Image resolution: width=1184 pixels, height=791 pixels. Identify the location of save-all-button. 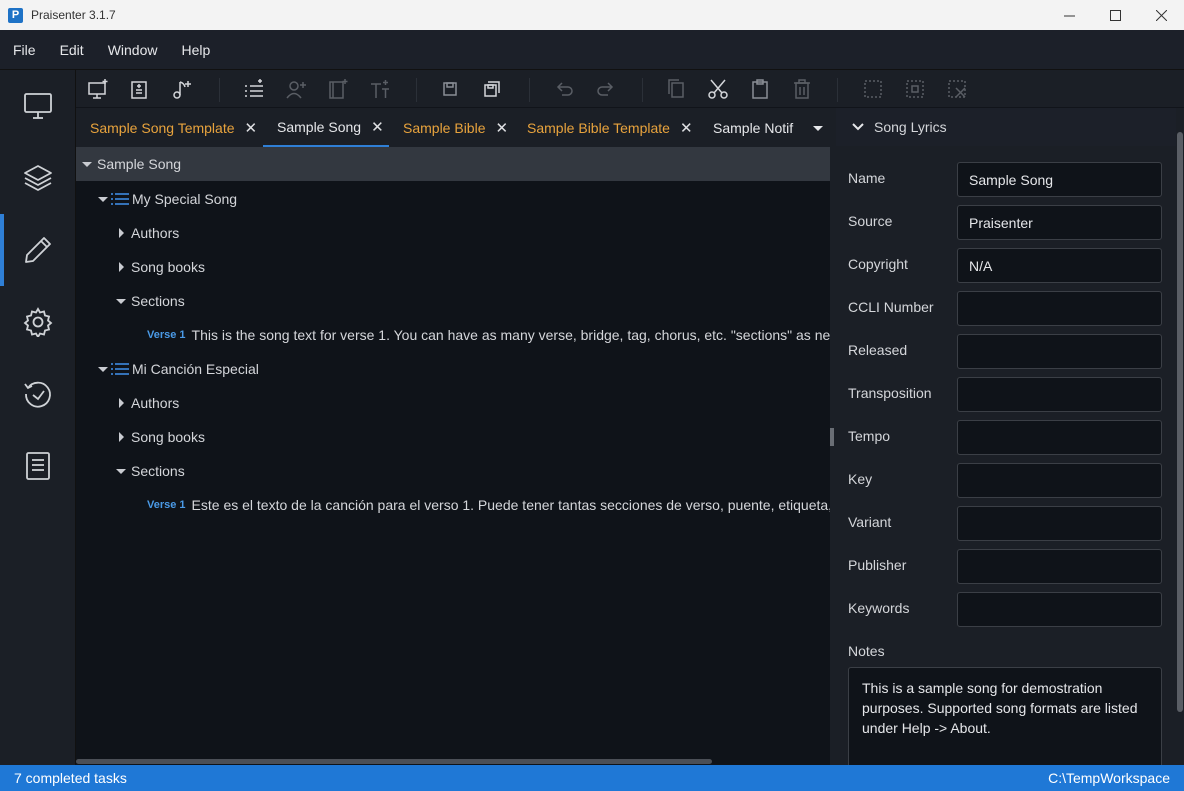
(492, 89).